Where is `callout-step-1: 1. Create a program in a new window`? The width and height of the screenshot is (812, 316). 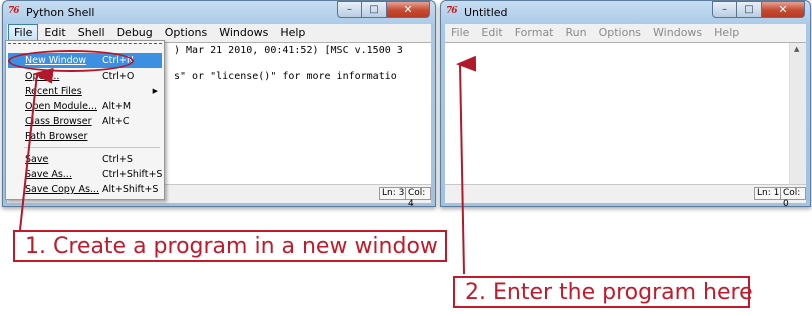 callout-step-1: 1. Create a program in a new window is located at coordinates (230, 246).